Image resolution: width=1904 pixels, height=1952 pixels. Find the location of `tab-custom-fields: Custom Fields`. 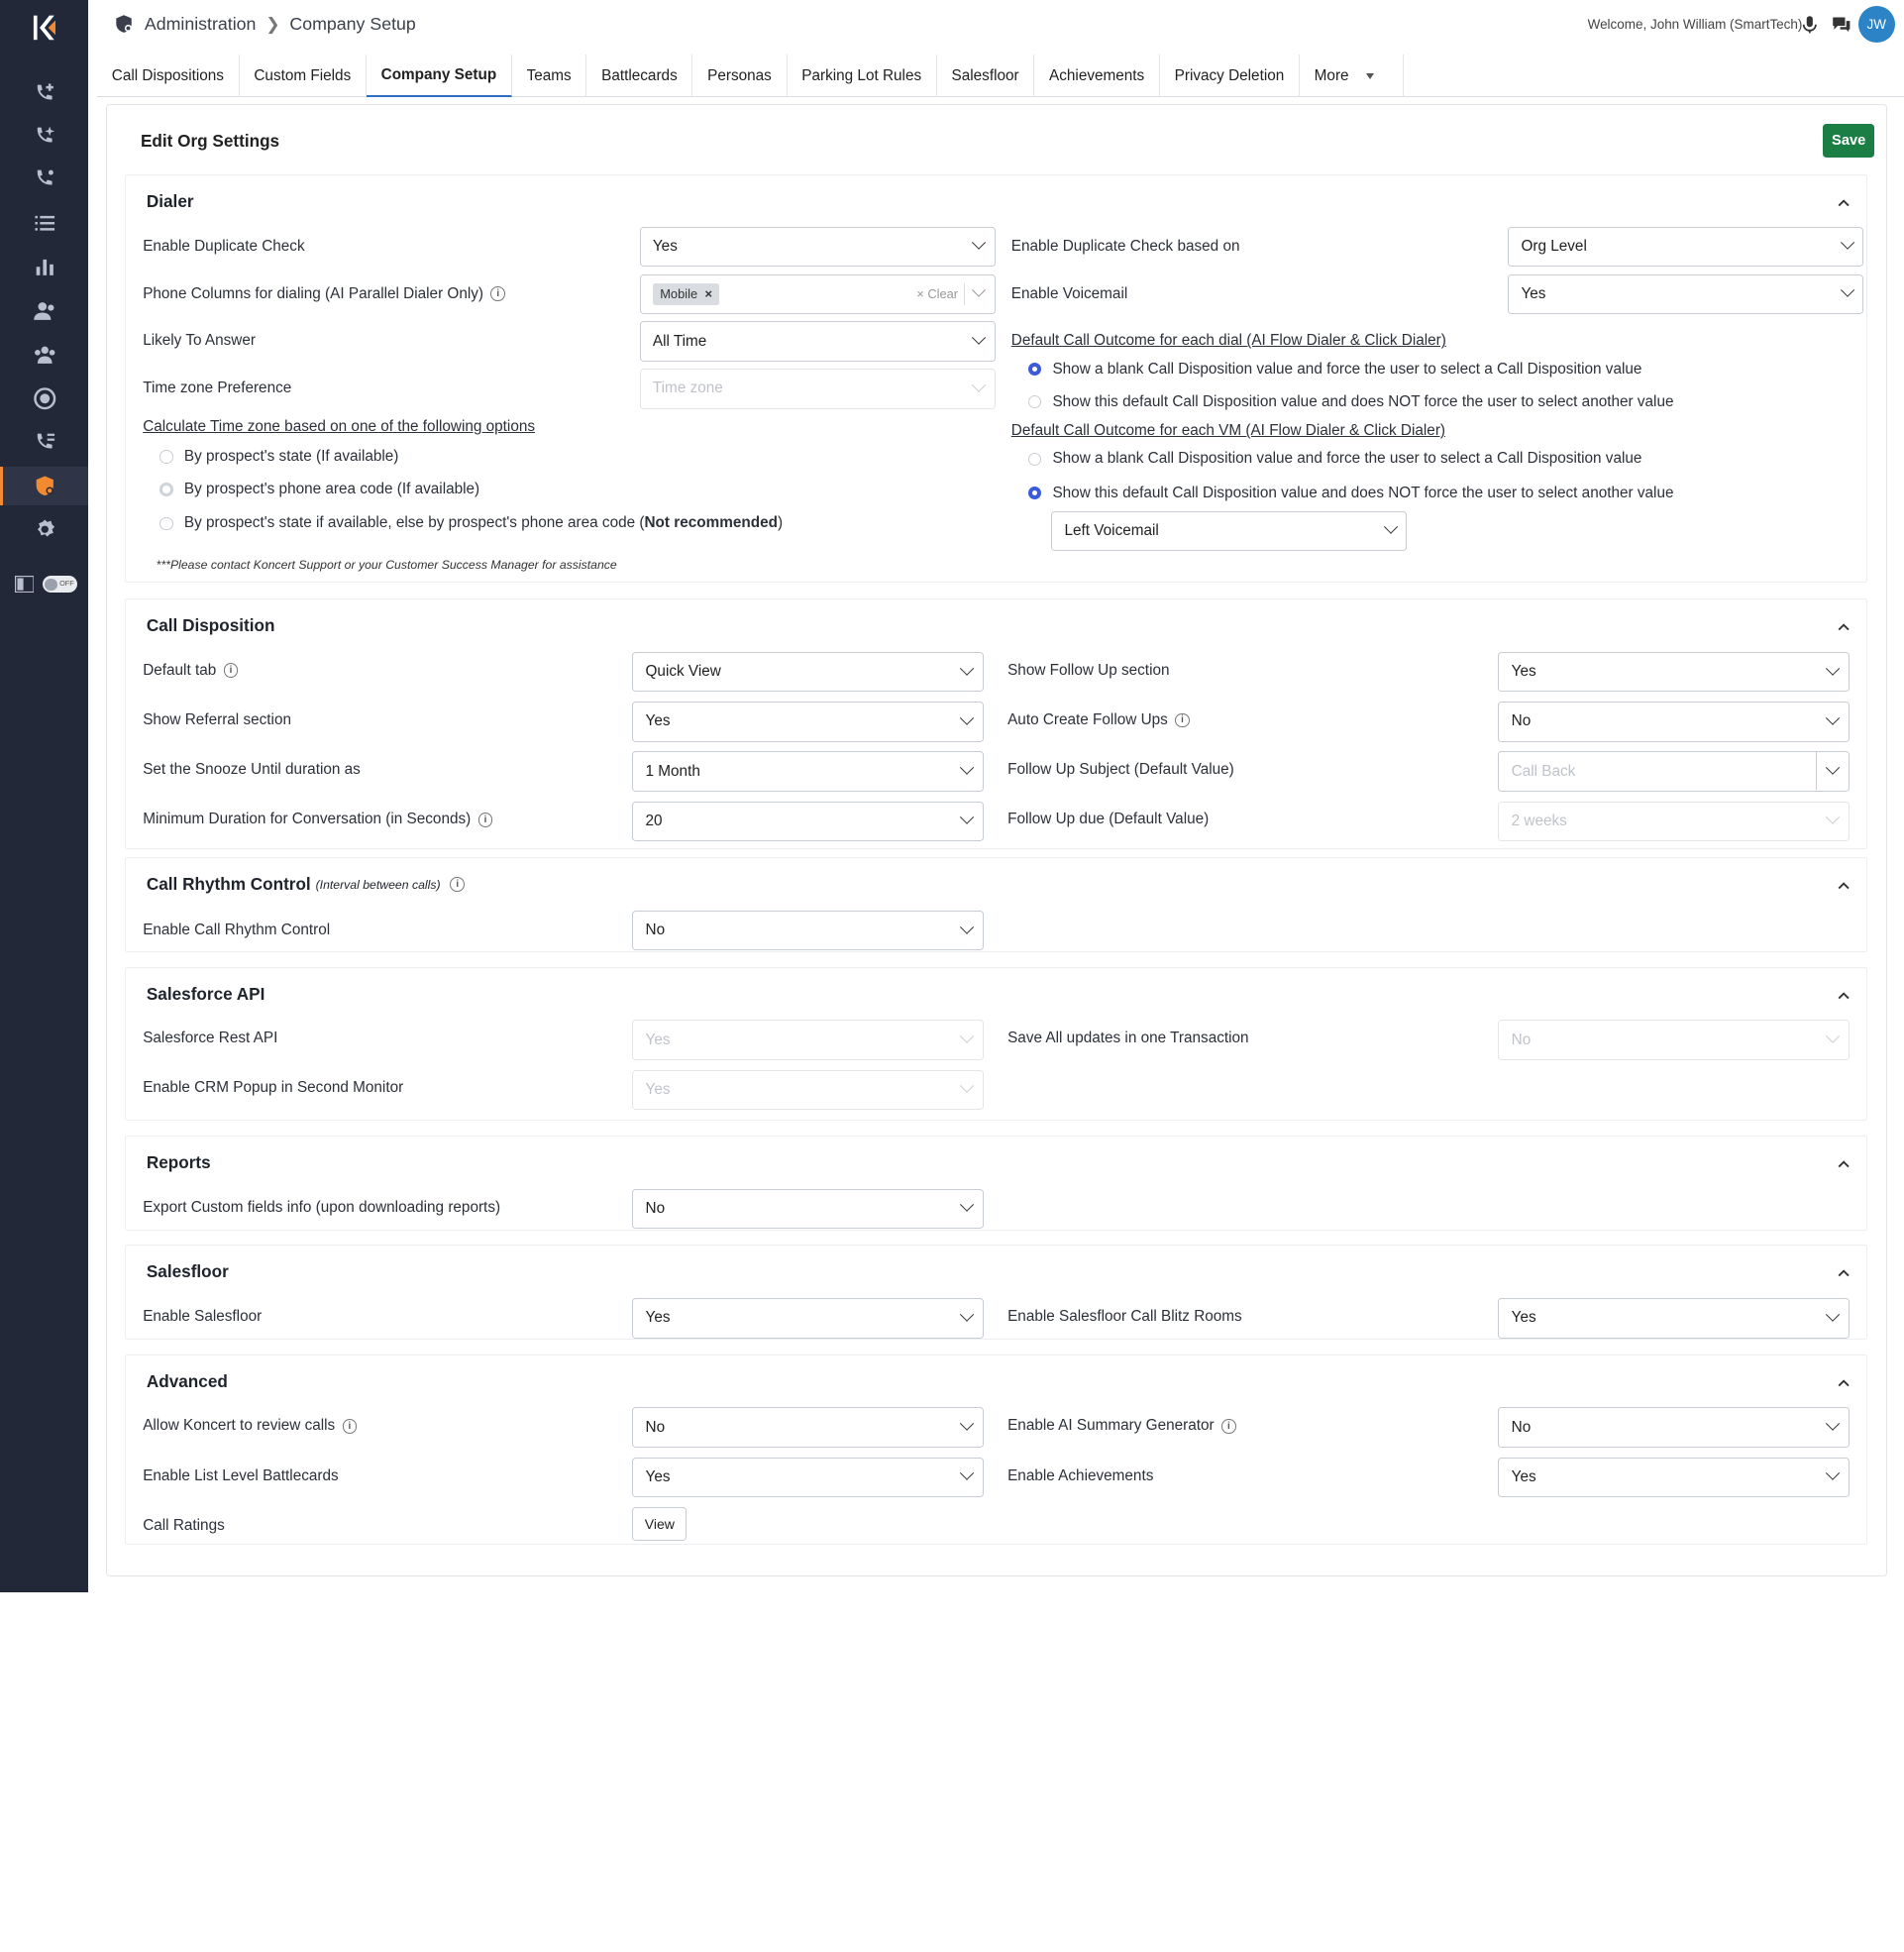

tab-custom-fields: Custom Fields is located at coordinates (303, 76).